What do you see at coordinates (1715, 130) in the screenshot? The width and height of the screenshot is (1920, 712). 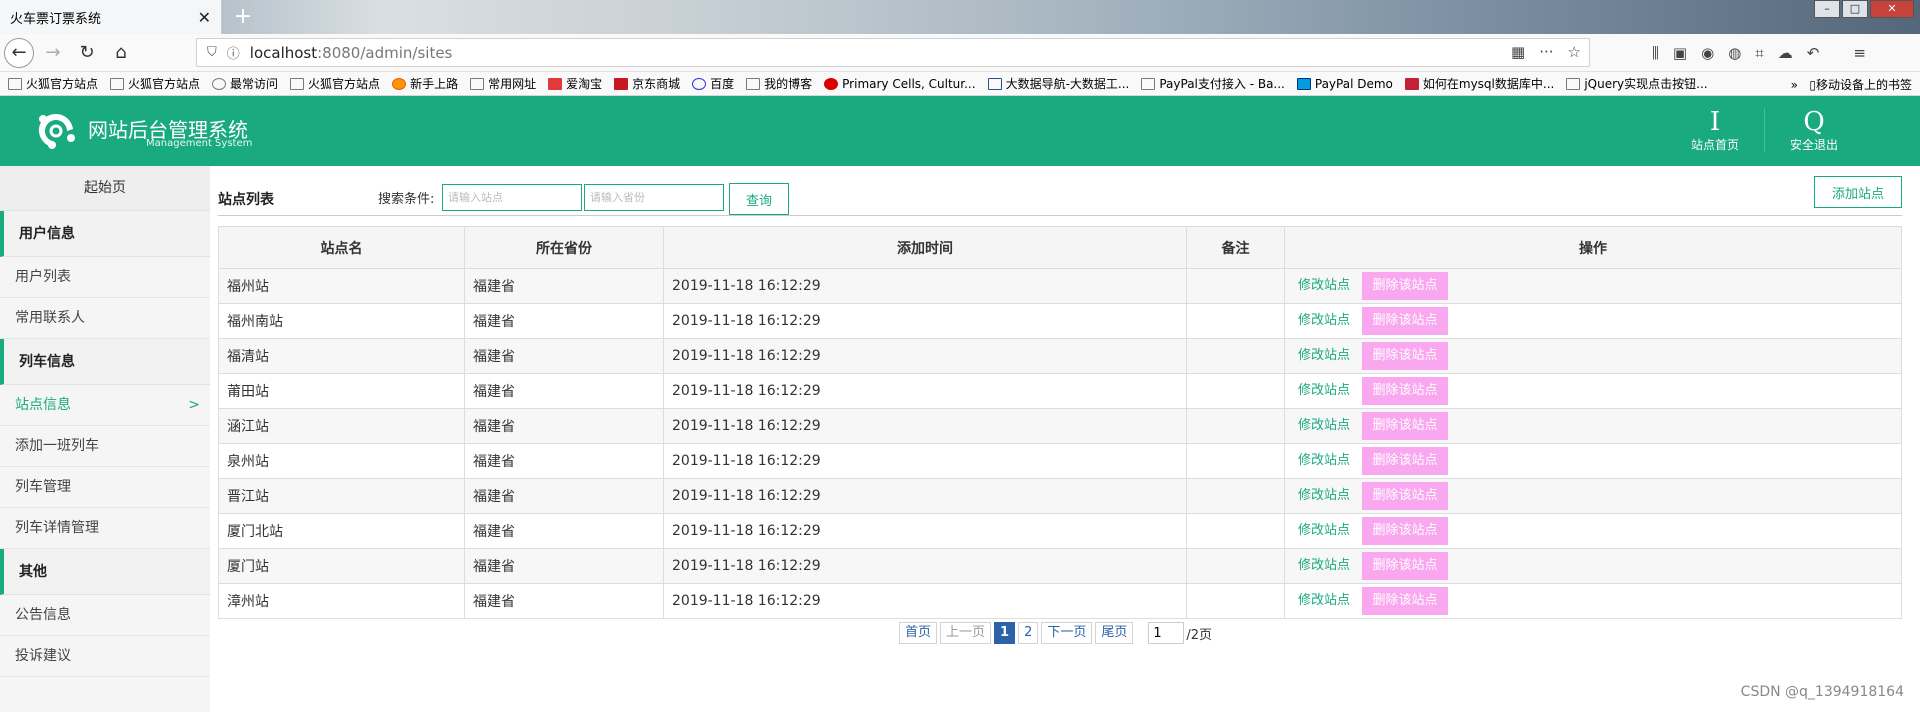 I see `site-home-link: I 站点首页` at bounding box center [1715, 130].